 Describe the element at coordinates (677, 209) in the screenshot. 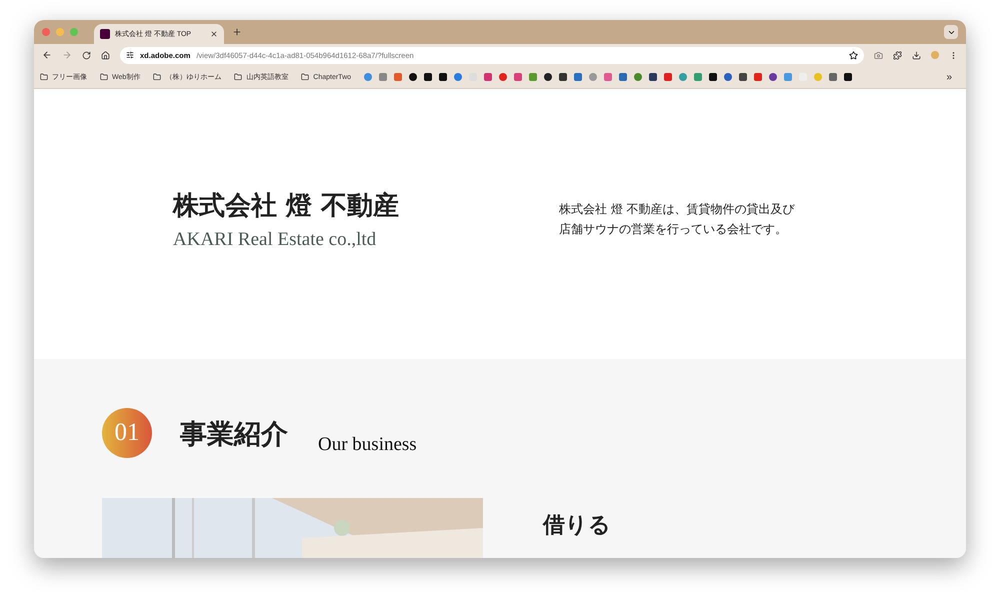

I see `company-description: 株式会社 燈 不動産は、賃貸物件の貸出及び` at that location.